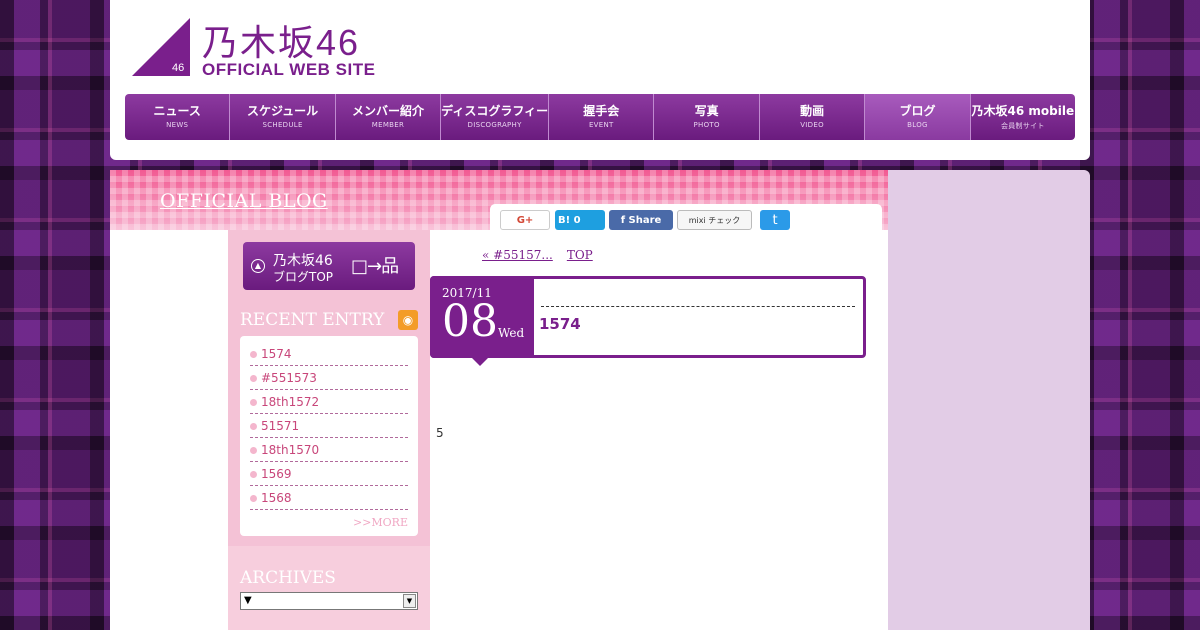 The height and width of the screenshot is (630, 1200). Describe the element at coordinates (329, 450) in the screenshot. I see `recent-entry-item: 18th1570` at that location.